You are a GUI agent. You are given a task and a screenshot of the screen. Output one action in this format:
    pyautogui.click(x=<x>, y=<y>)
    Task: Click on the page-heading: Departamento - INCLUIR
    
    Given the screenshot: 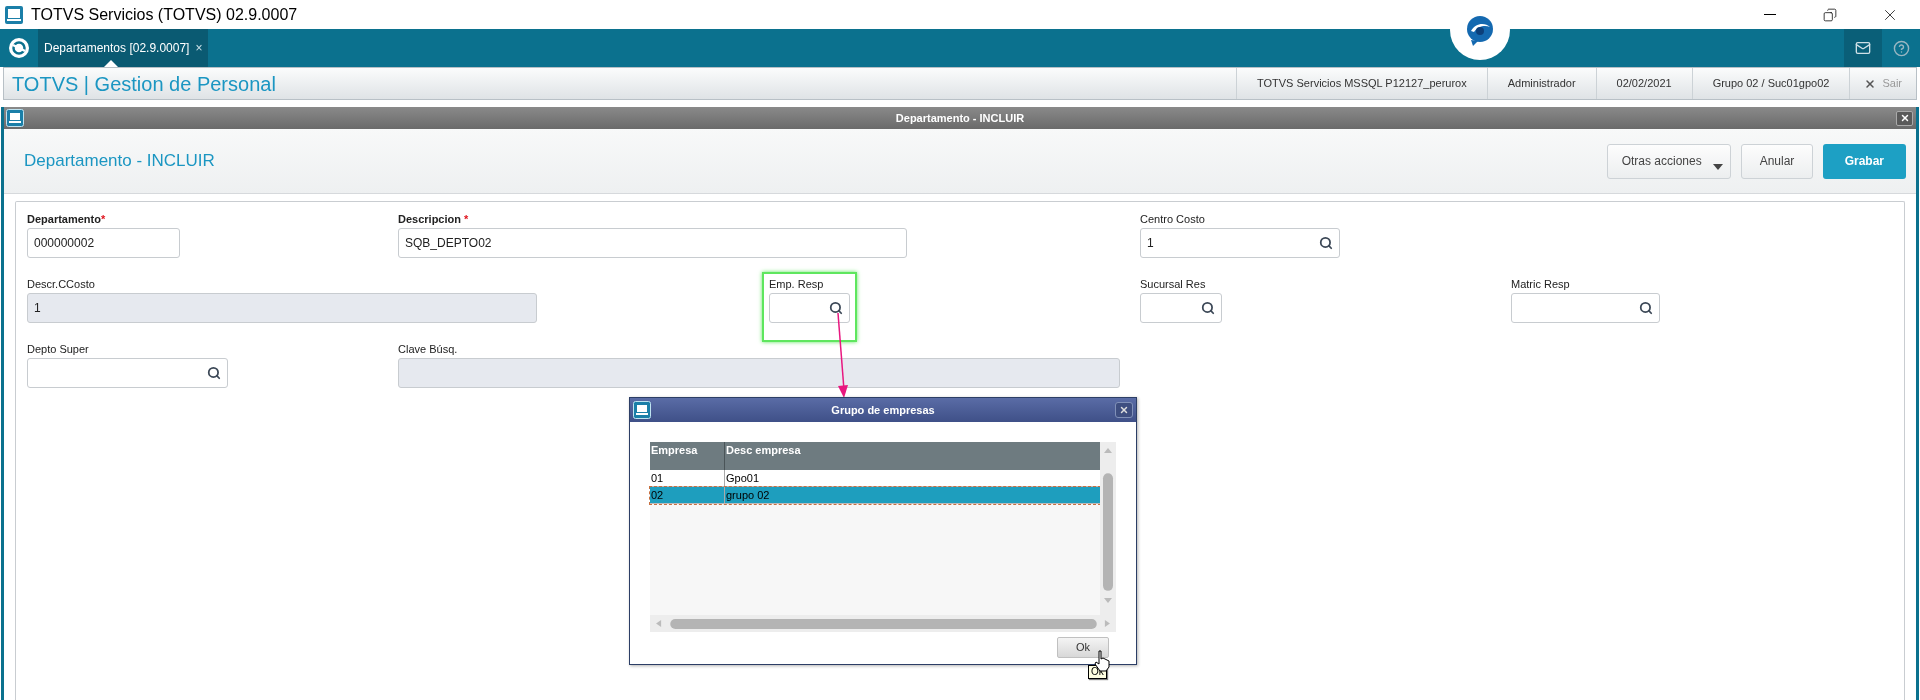 What is the action you would take?
    pyautogui.click(x=119, y=161)
    